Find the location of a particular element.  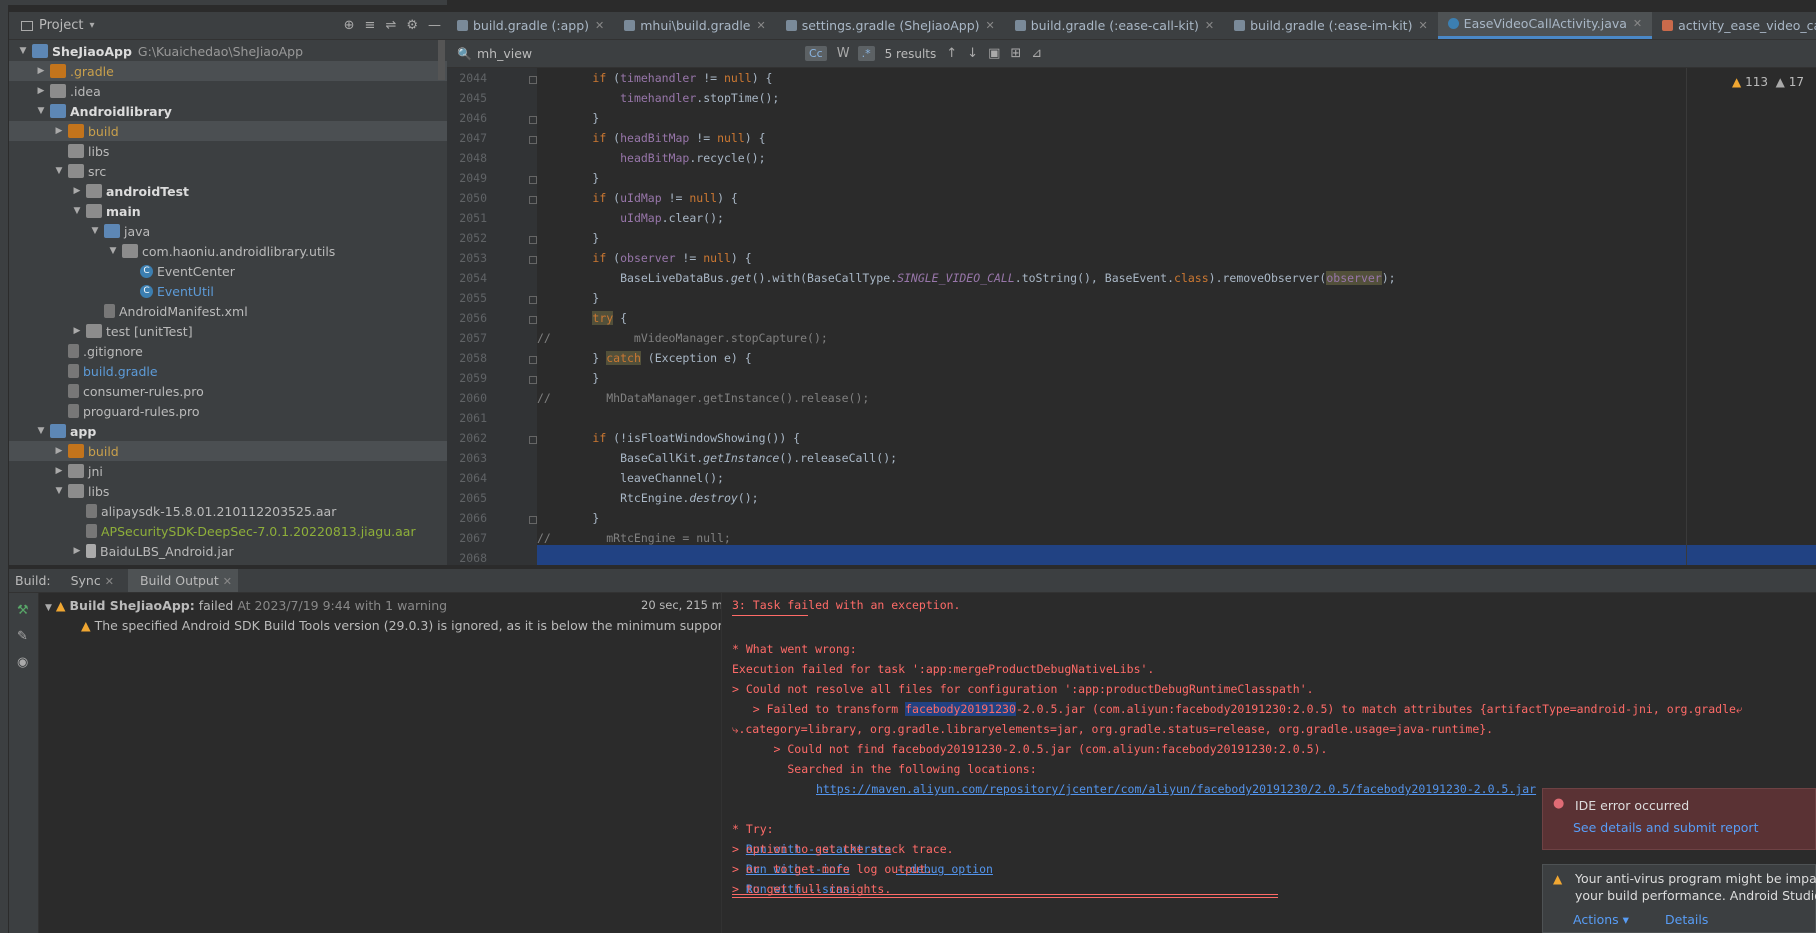

words-toggle: W is located at coordinates (843, 53).